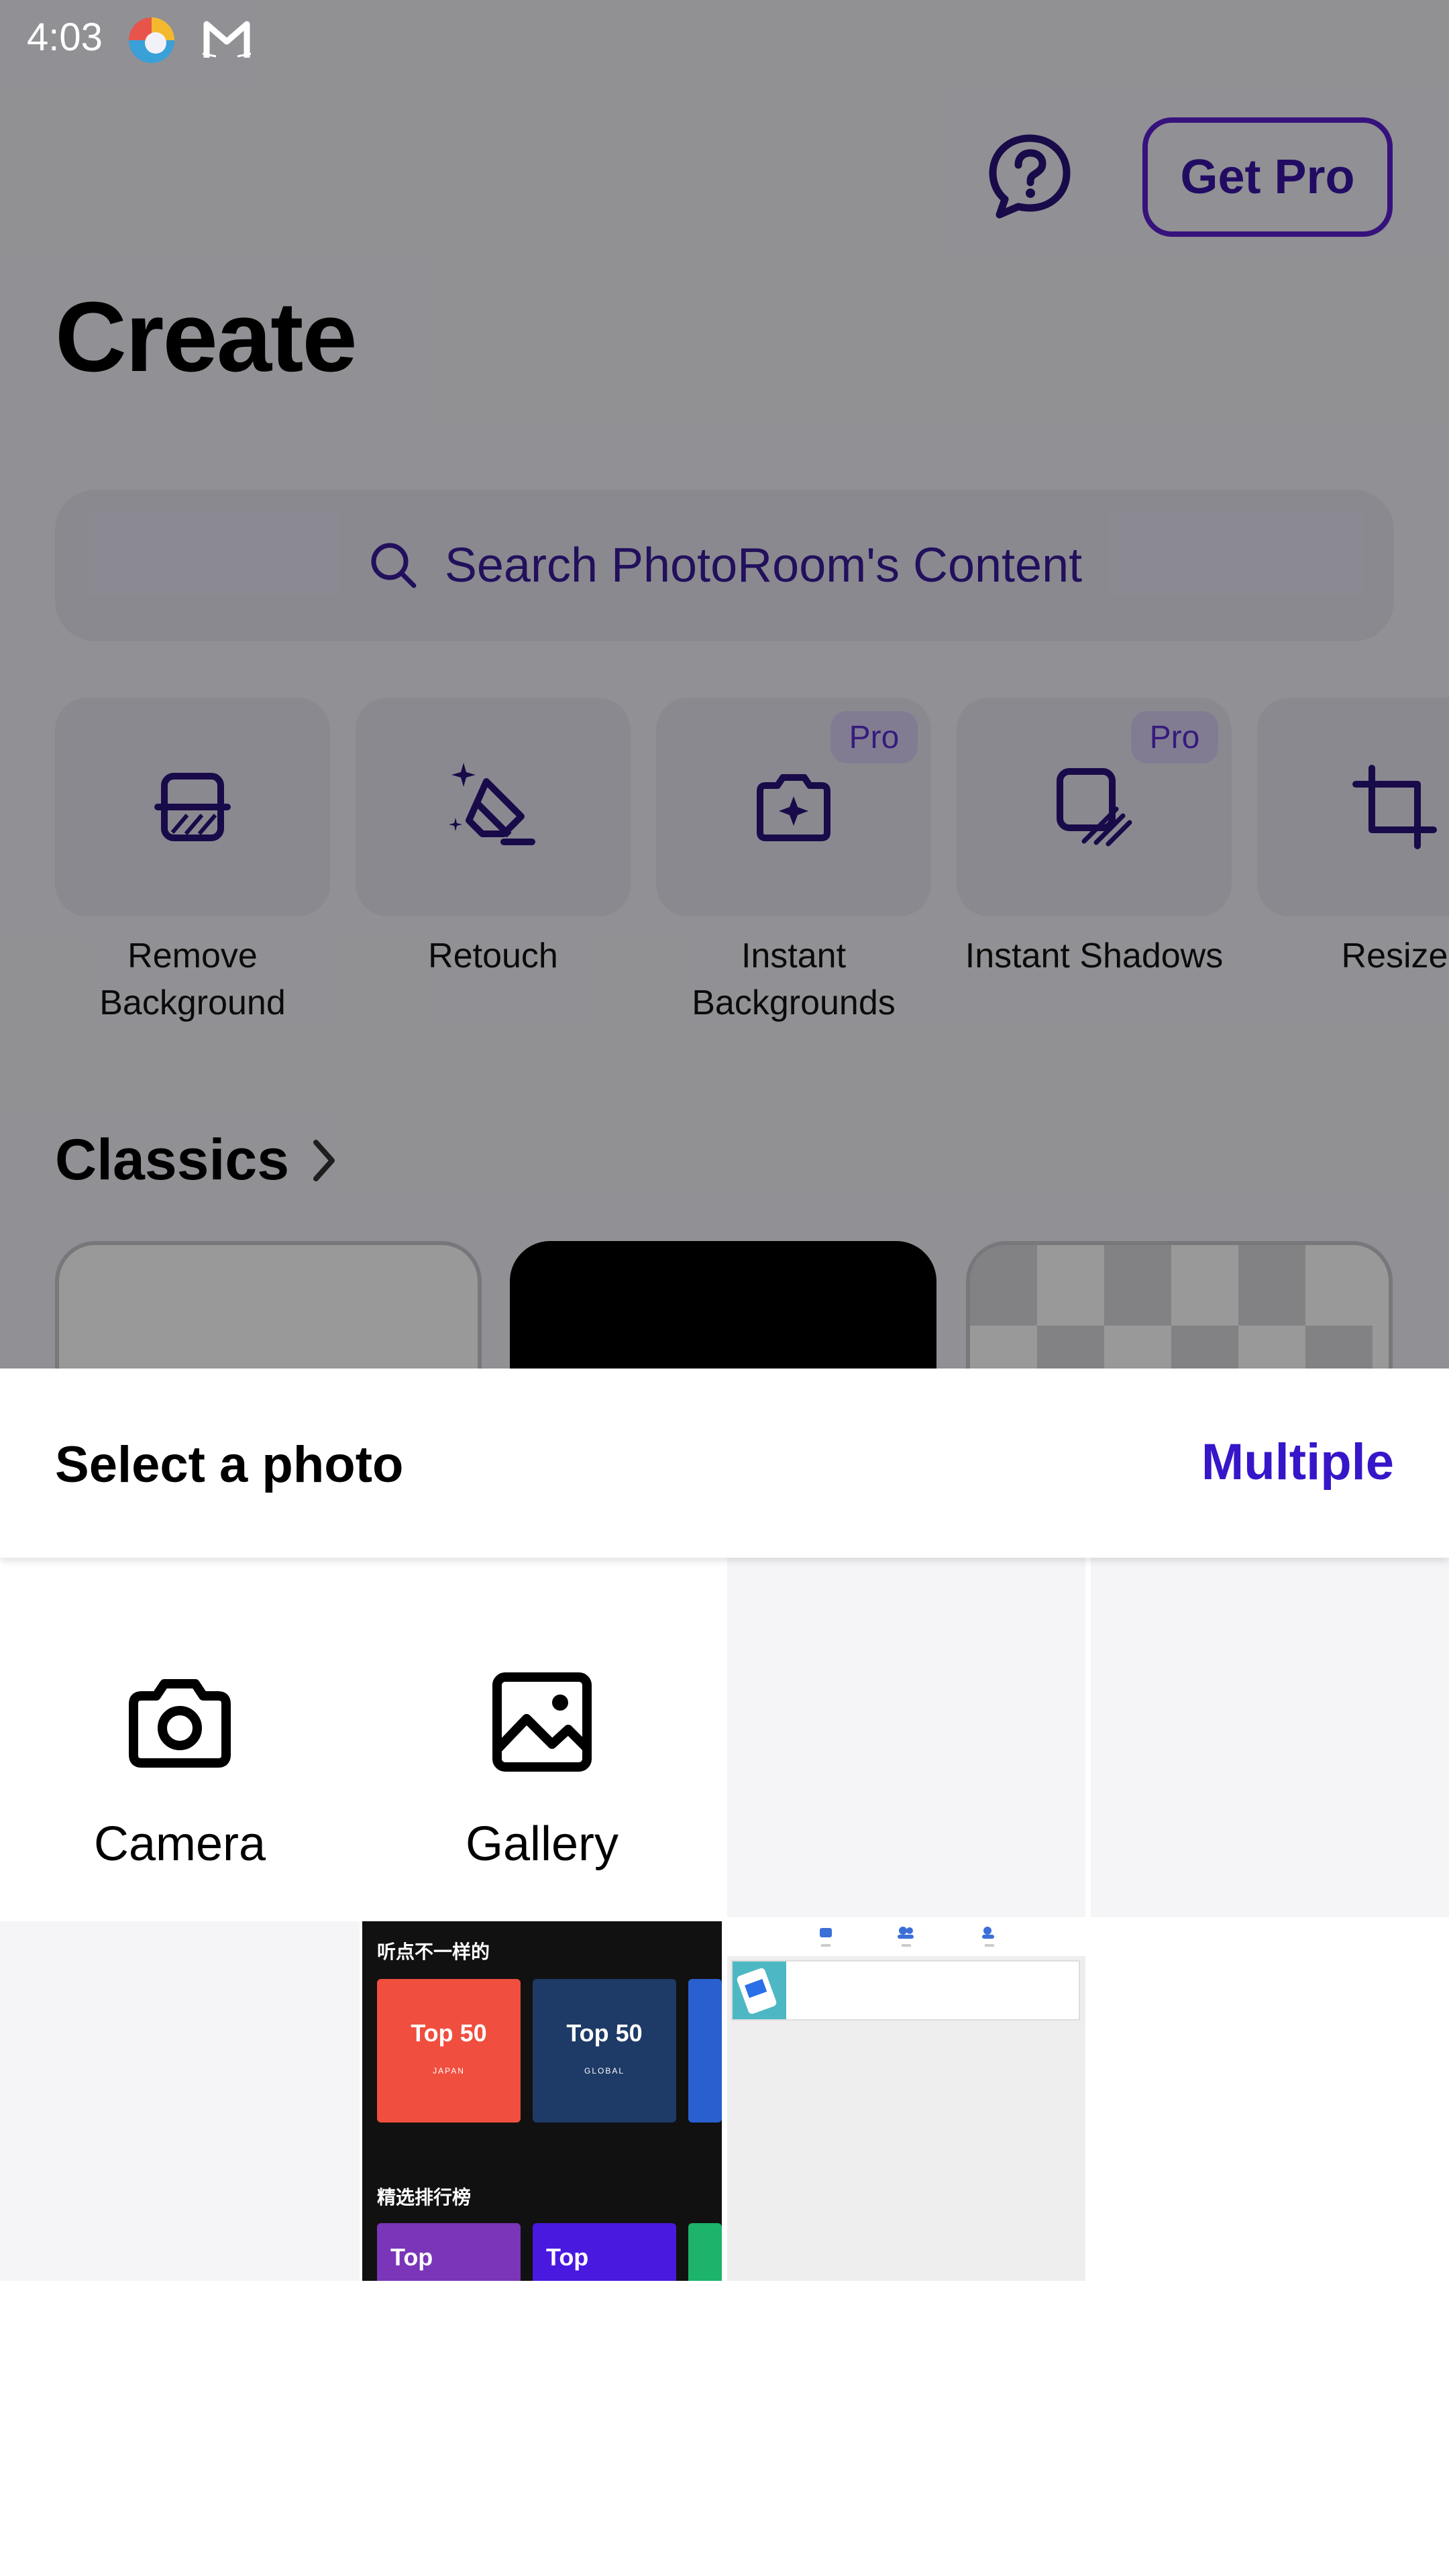 The height and width of the screenshot is (2576, 1449). I want to click on gallery-label: Gallery, so click(542, 1844).